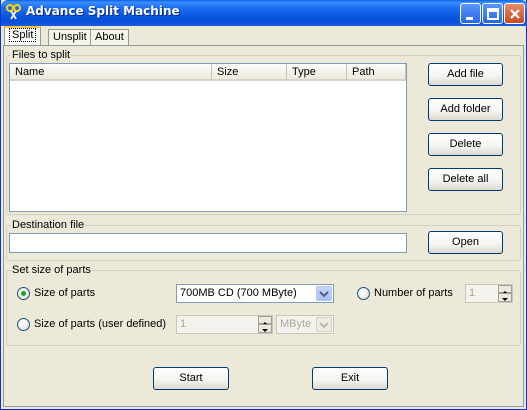 The image size is (527, 410). What do you see at coordinates (208, 243) in the screenshot?
I see `destination-file-input` at bounding box center [208, 243].